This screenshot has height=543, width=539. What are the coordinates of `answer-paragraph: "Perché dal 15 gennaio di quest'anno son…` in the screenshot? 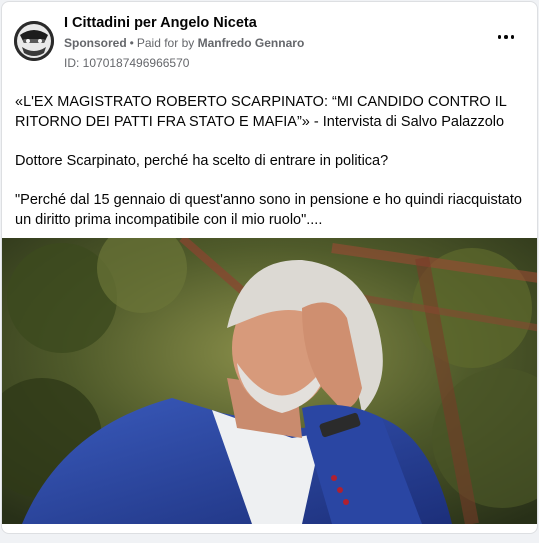 It's located at (268, 210).